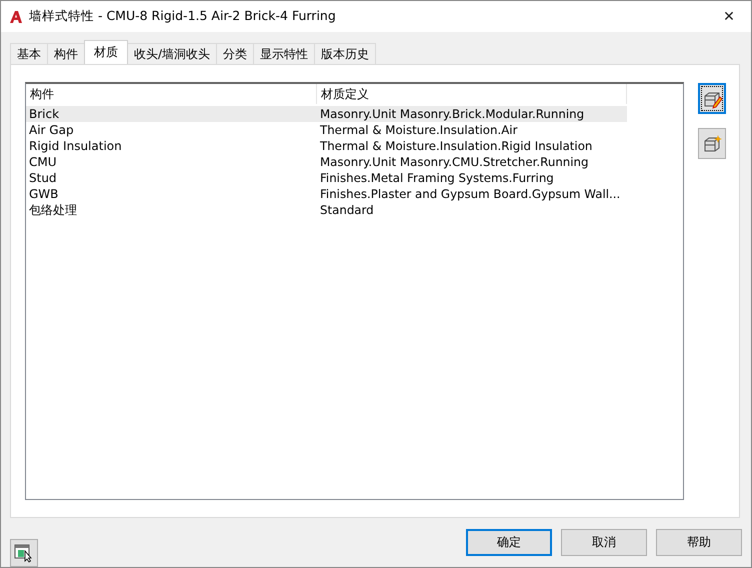 This screenshot has height=568, width=752. What do you see at coordinates (53, 210) in the screenshot?
I see `component-cell-text: 包络处理` at bounding box center [53, 210].